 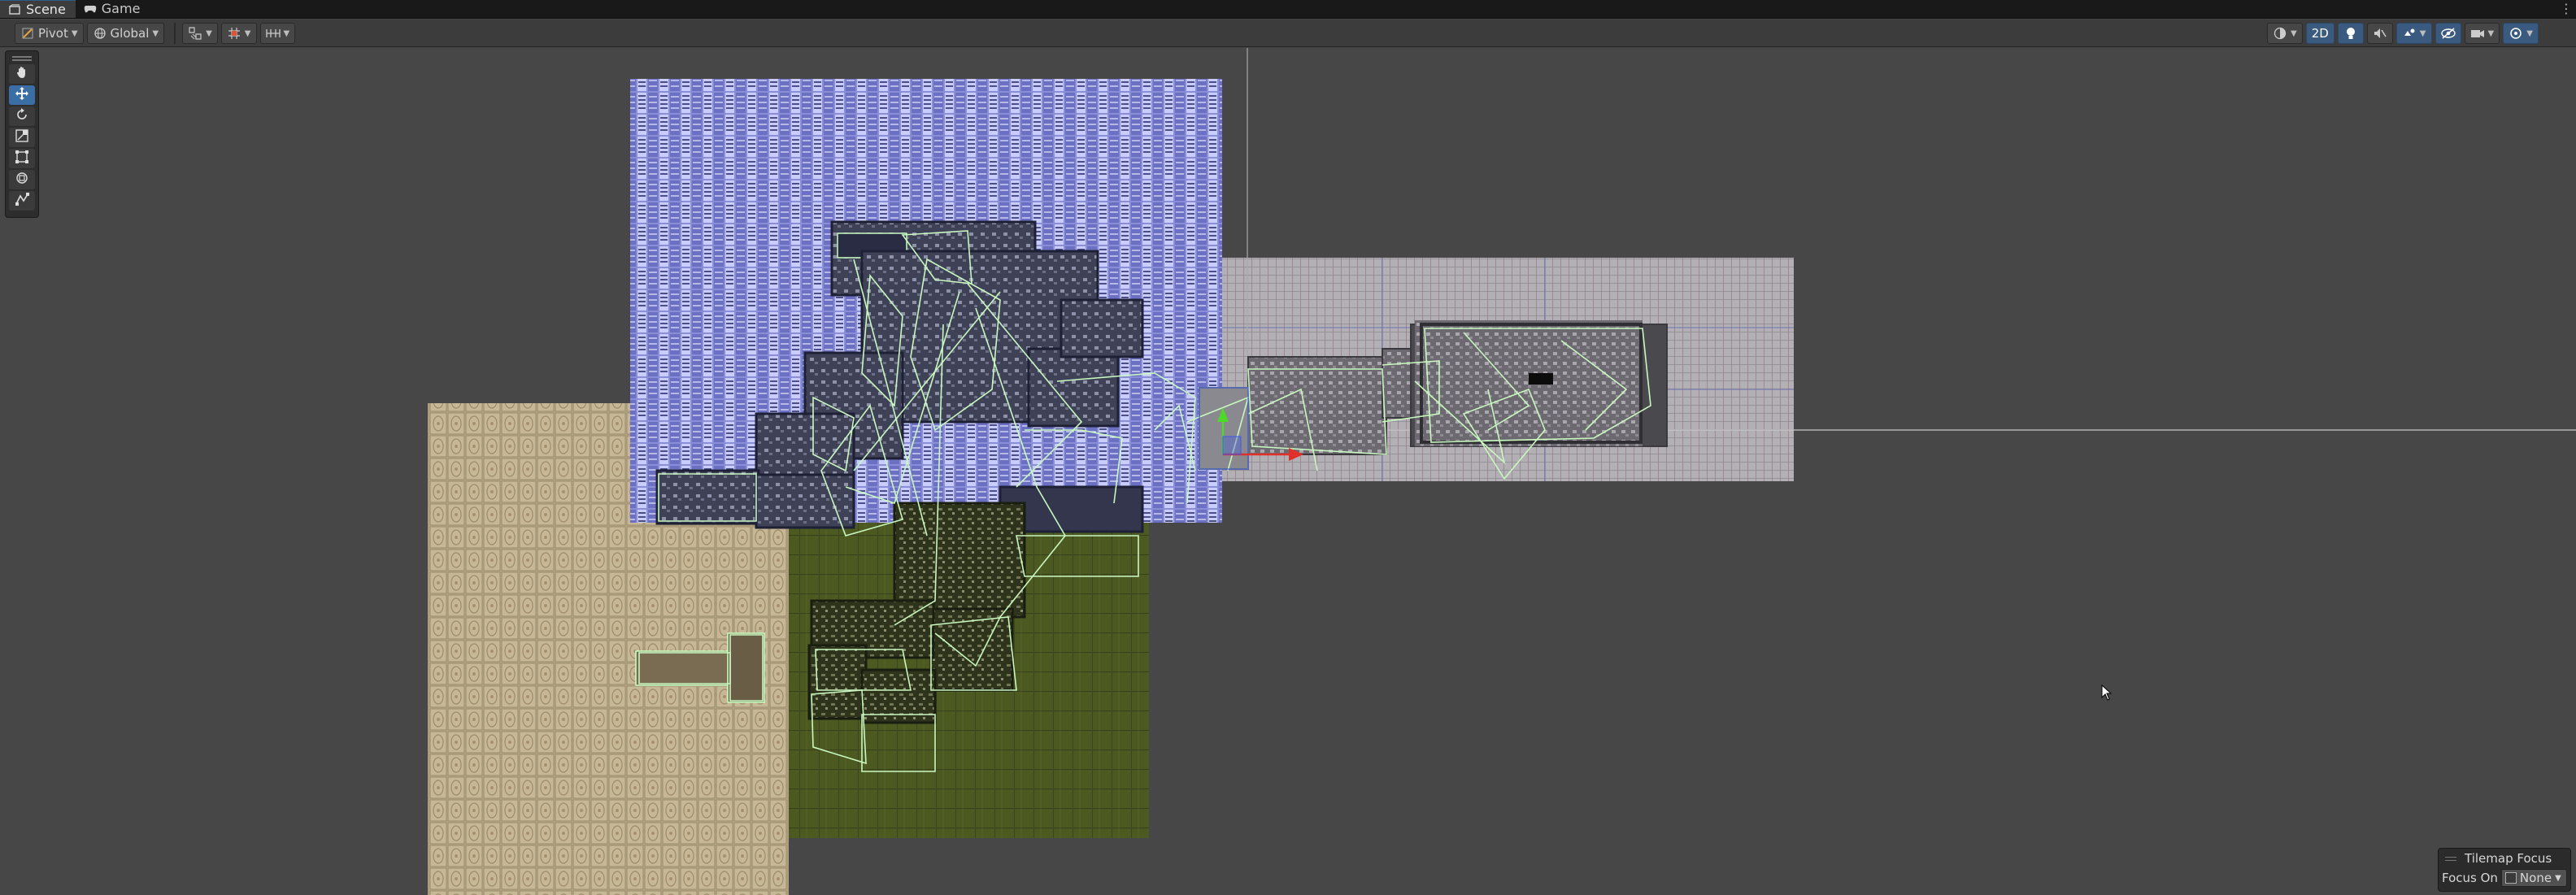 I want to click on focus-on-value: None, so click(x=2536, y=878).